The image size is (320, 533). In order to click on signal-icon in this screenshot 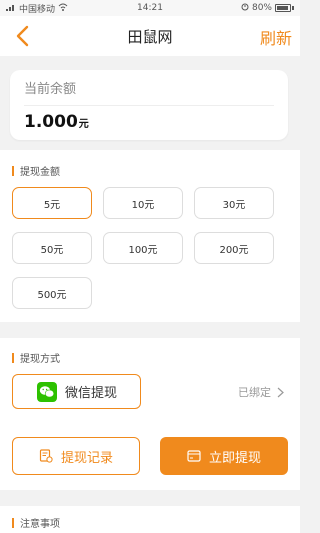, I will do `click(11, 8)`.